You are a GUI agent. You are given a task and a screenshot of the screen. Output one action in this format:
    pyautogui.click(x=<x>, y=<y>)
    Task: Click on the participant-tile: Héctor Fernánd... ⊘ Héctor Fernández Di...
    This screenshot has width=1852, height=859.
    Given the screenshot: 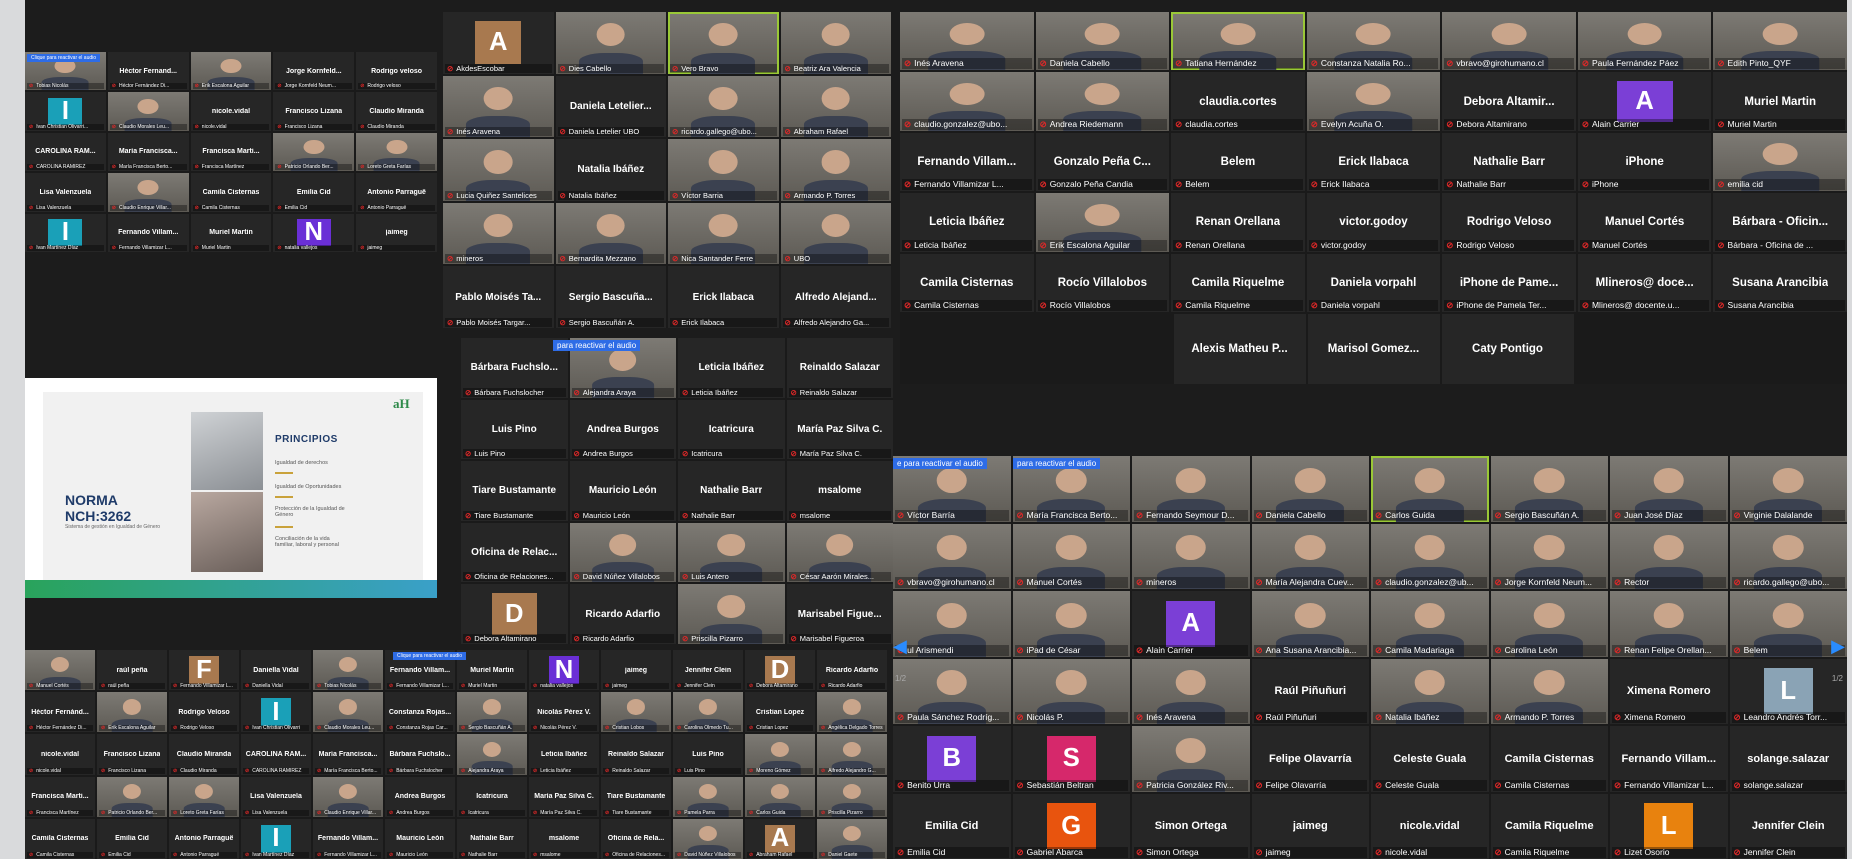 What is the action you would take?
    pyautogui.click(x=60, y=712)
    